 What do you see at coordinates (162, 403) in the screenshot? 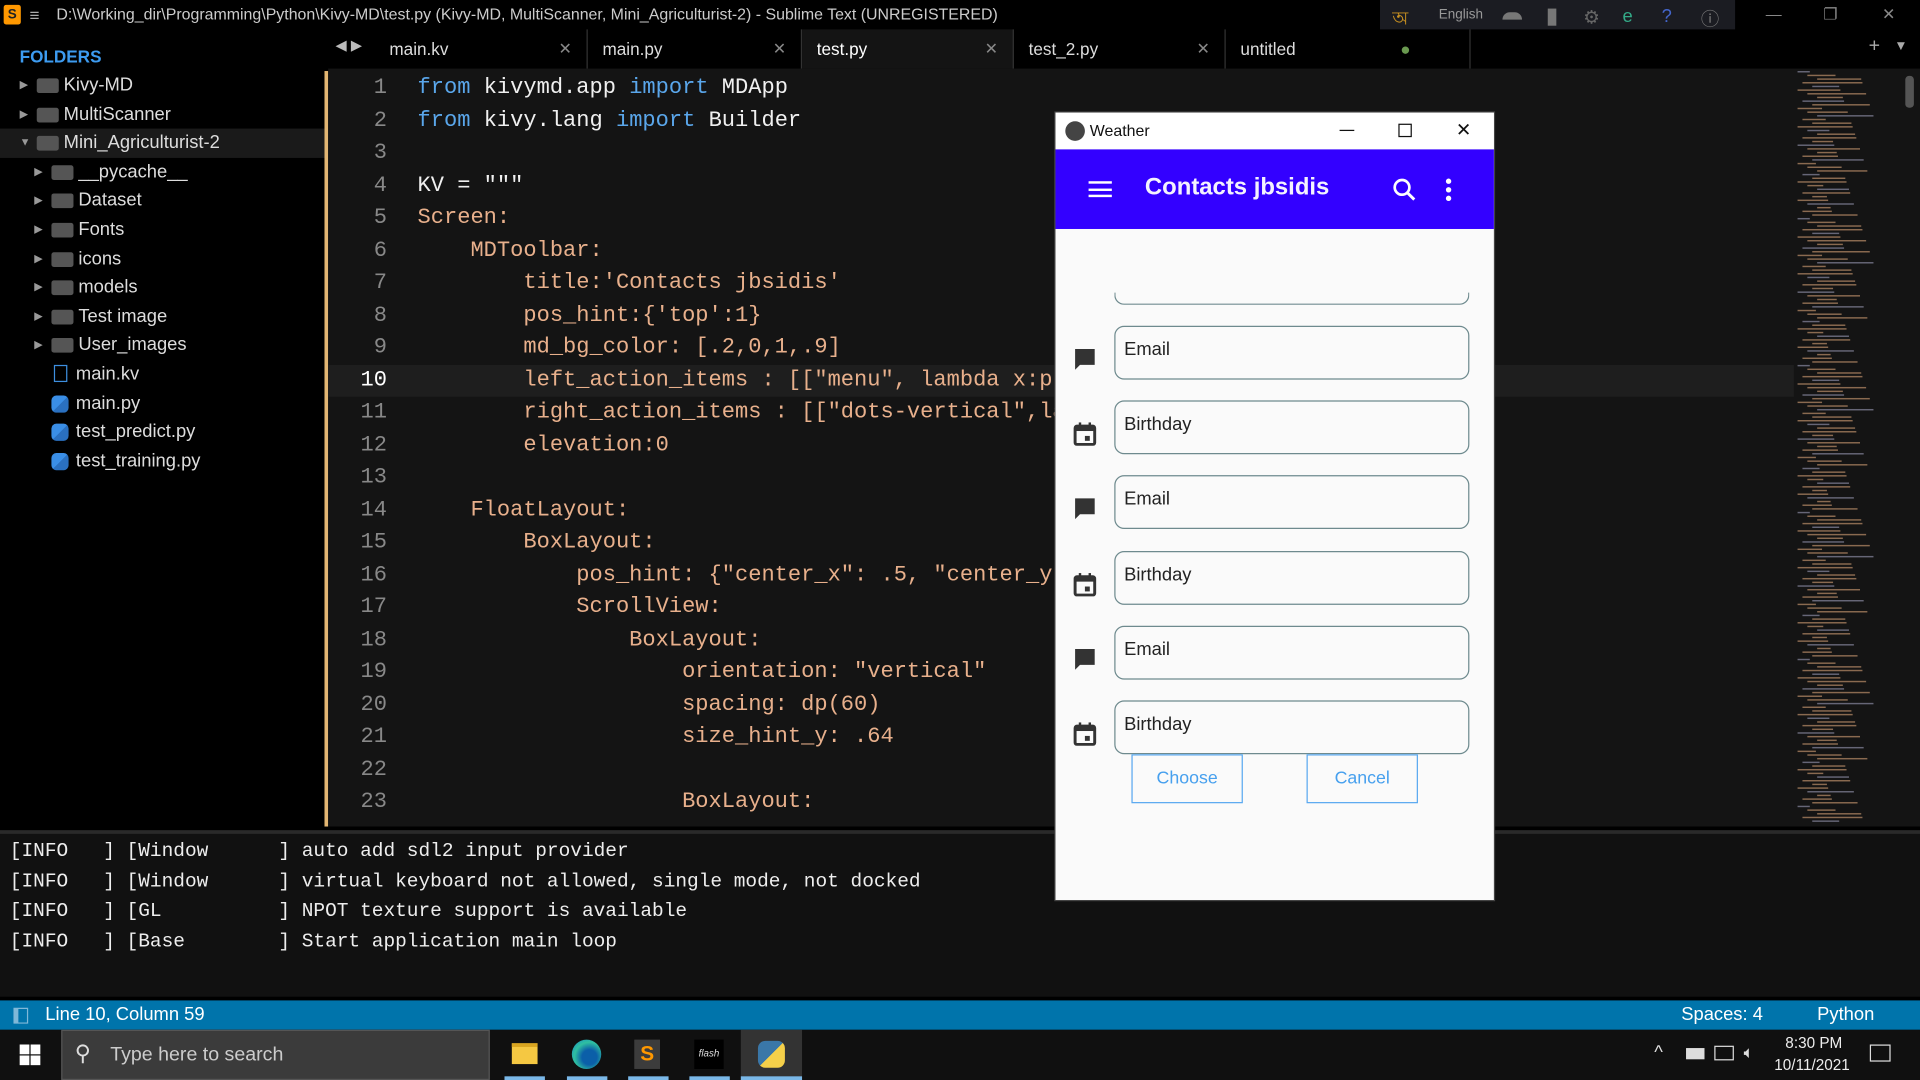
I see `sidebar-item: main.py` at bounding box center [162, 403].